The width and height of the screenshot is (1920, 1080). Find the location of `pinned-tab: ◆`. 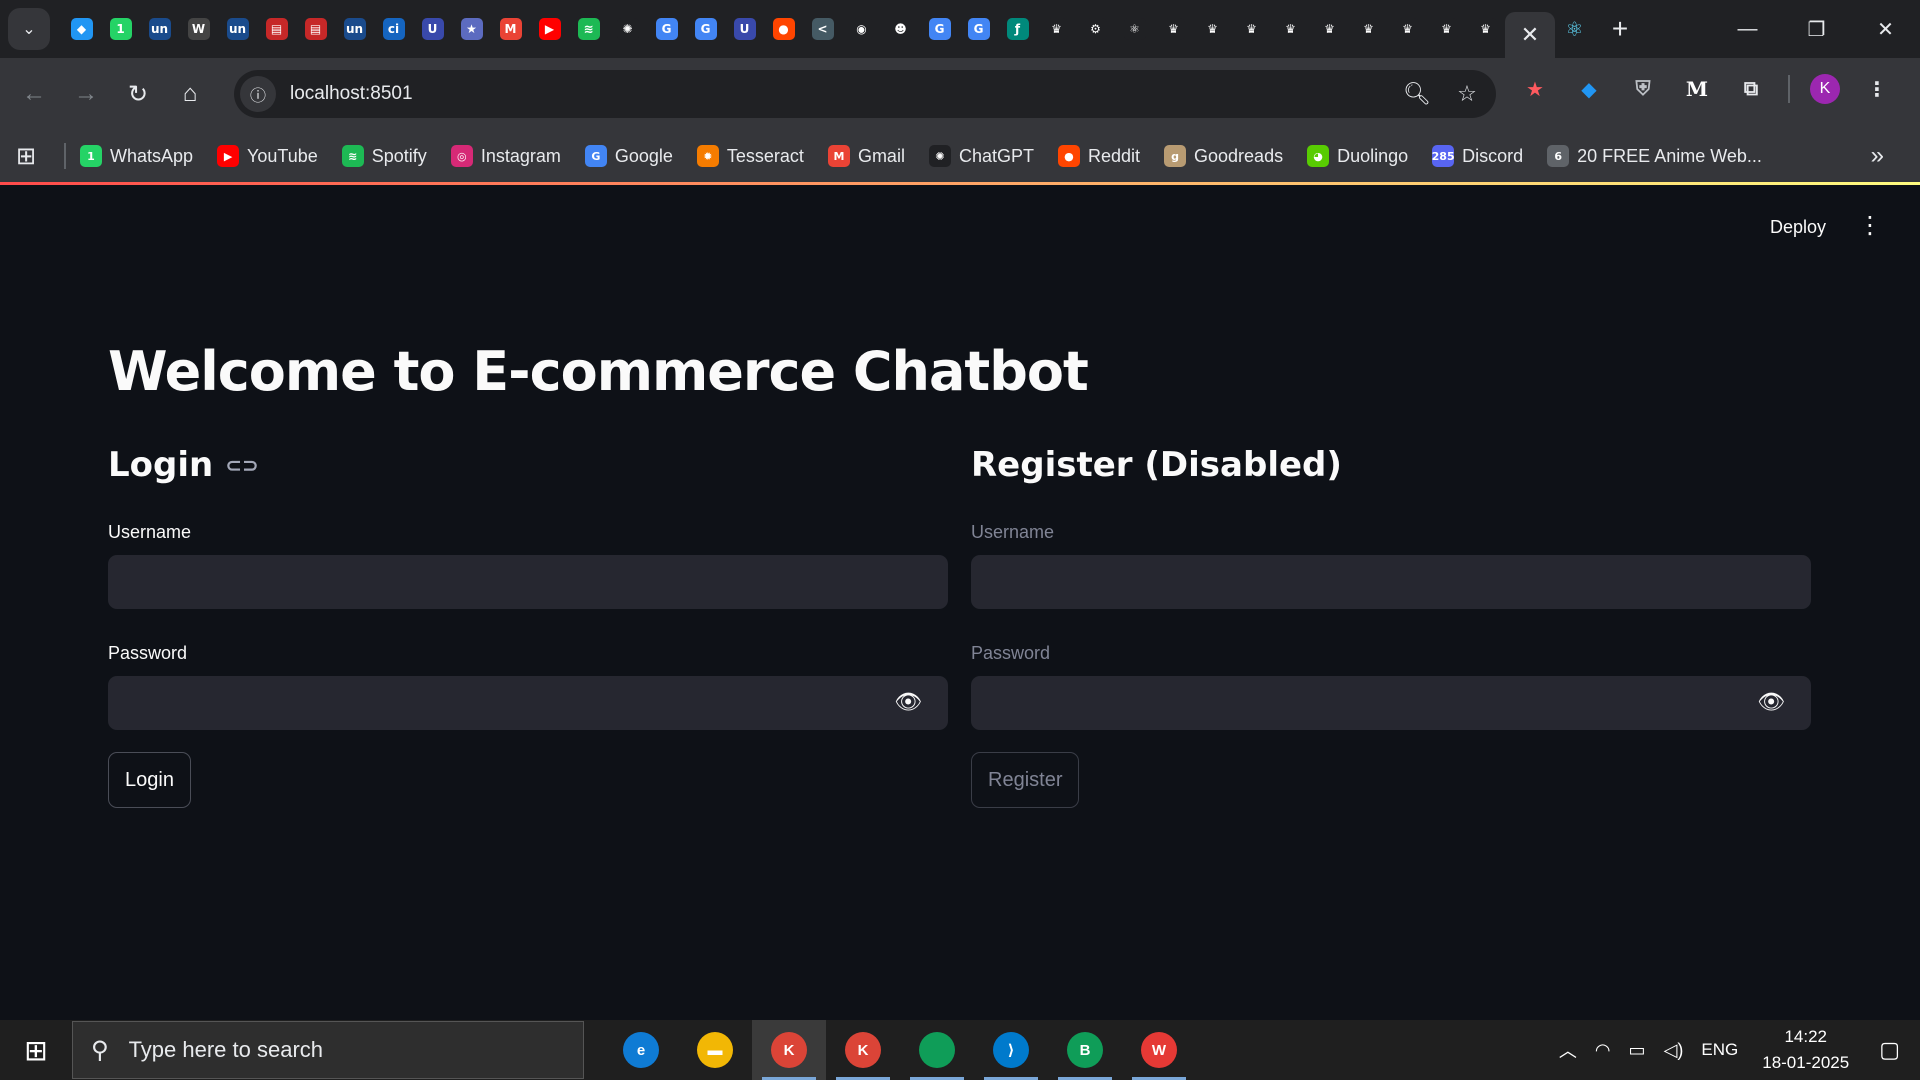

pinned-tab: ◆ is located at coordinates (81, 29).